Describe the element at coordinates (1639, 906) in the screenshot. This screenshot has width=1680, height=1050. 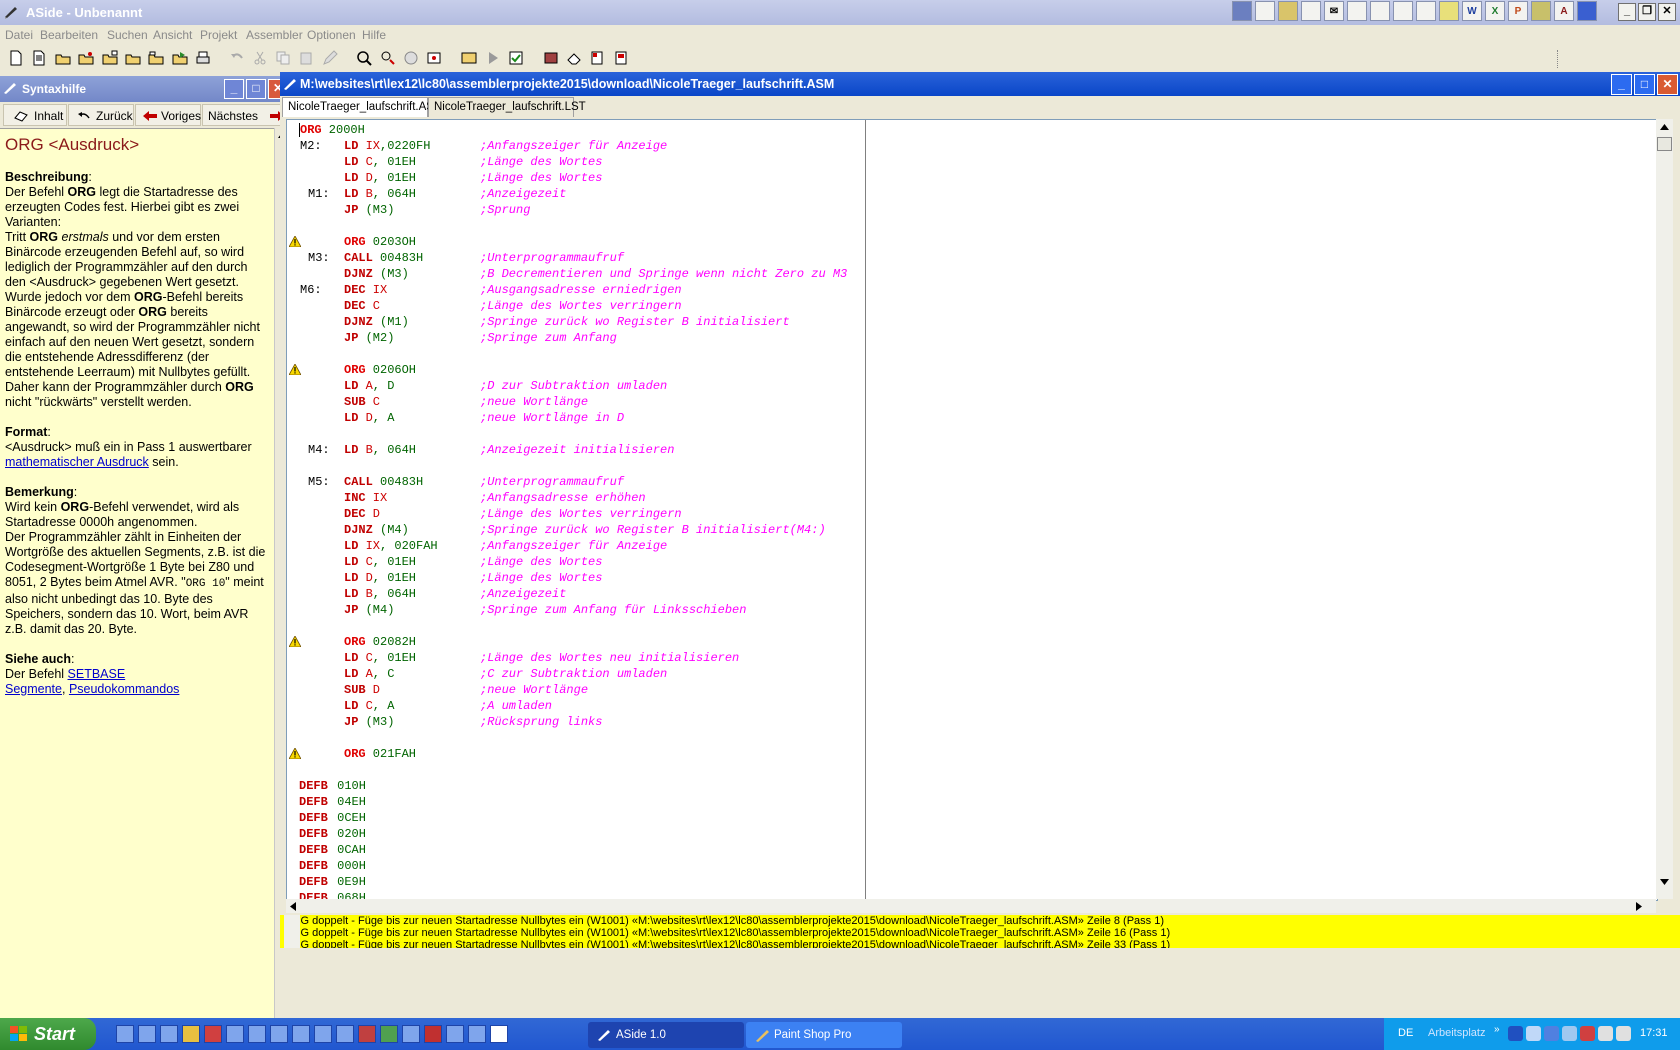
I see `scroll-right-icon` at that location.